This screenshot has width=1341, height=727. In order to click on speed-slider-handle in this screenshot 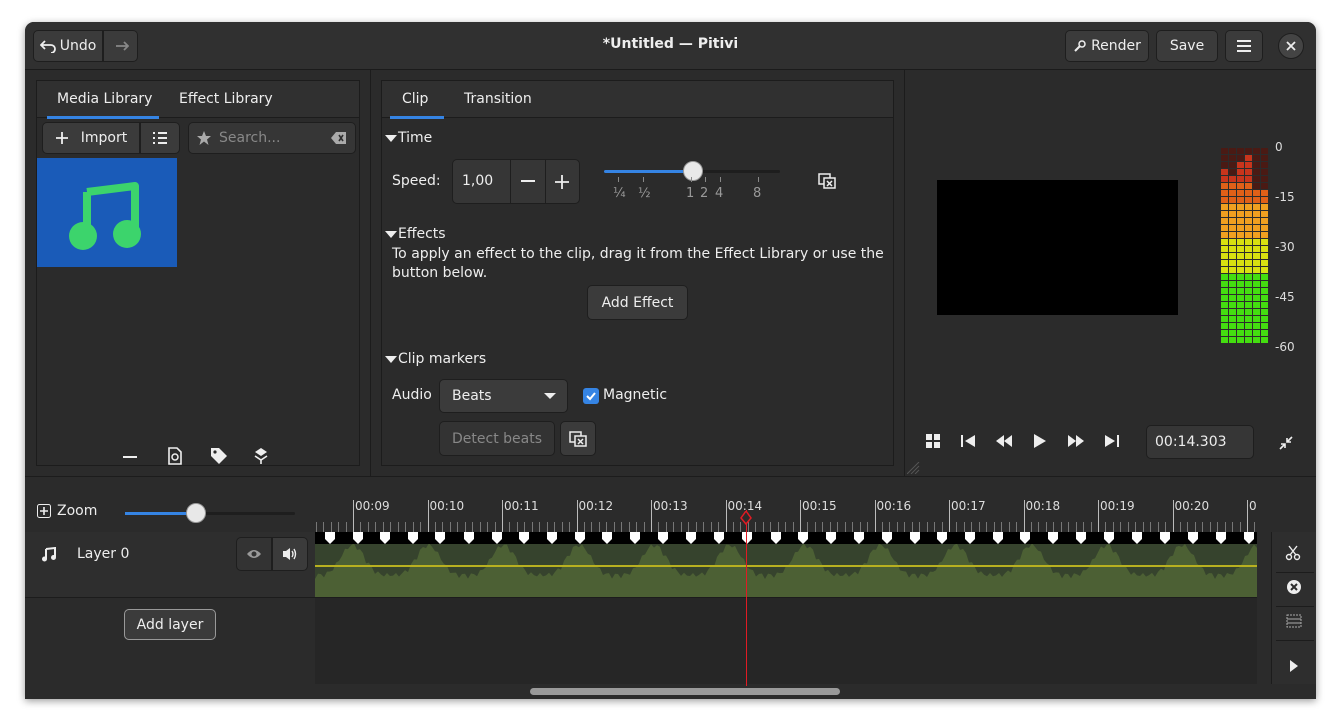, I will do `click(693, 171)`.